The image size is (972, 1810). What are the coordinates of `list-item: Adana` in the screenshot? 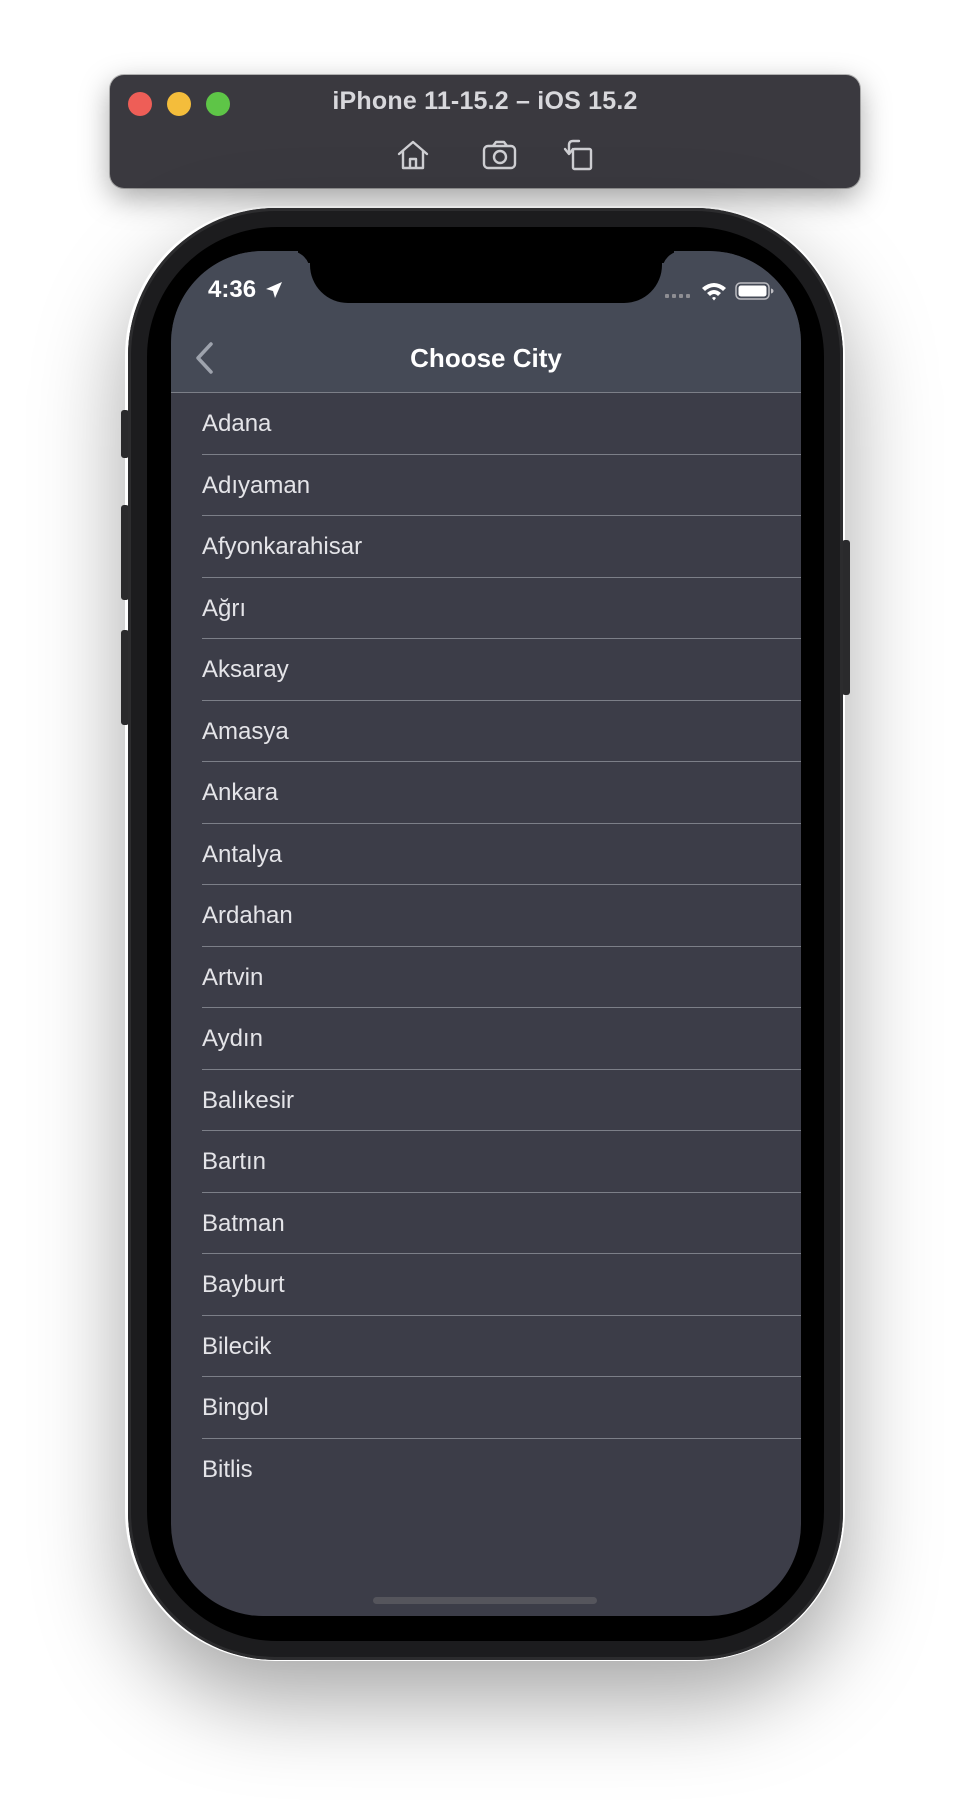 It's located at (486, 424).